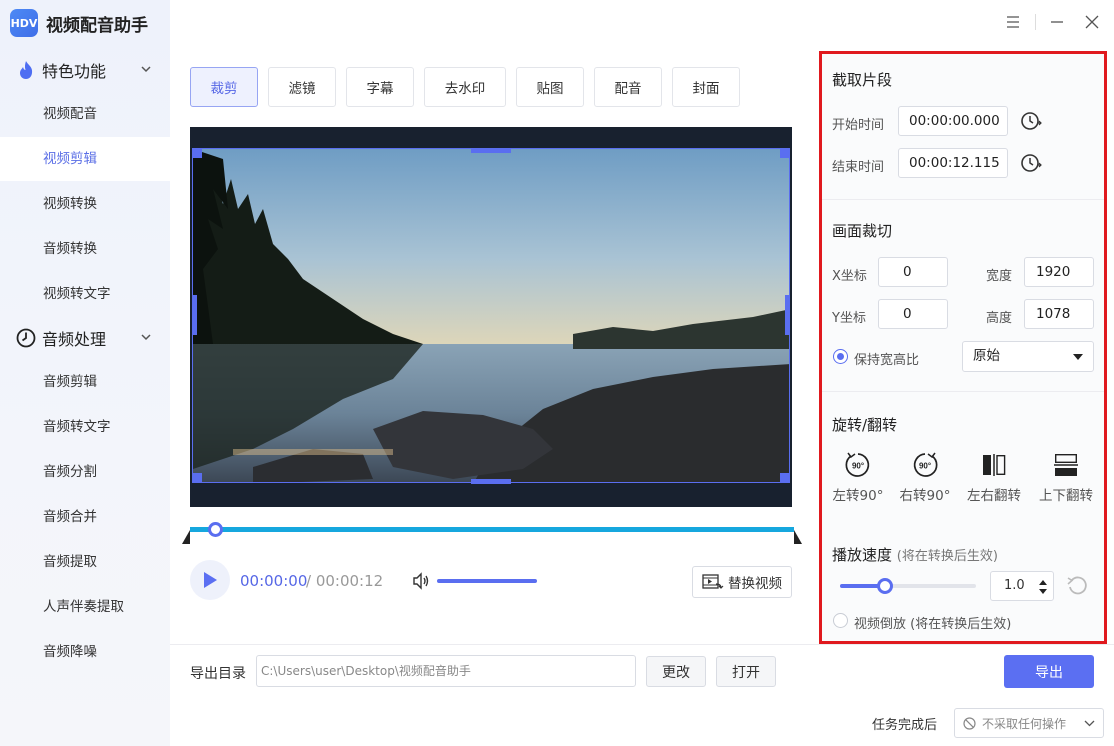 This screenshot has height=746, width=1114. I want to click on sidebar-group-features: 特色功能, so click(85, 70).